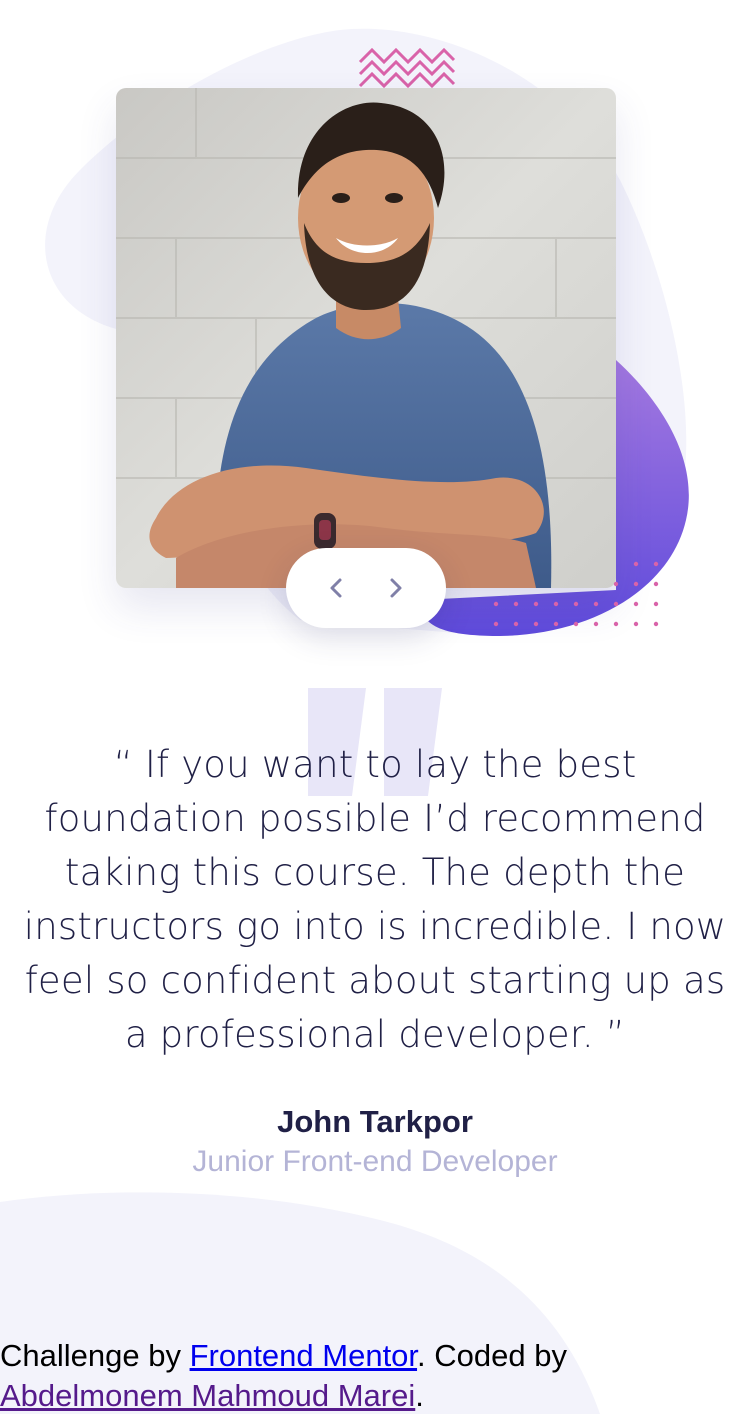  I want to click on prev-button, so click(337, 588).